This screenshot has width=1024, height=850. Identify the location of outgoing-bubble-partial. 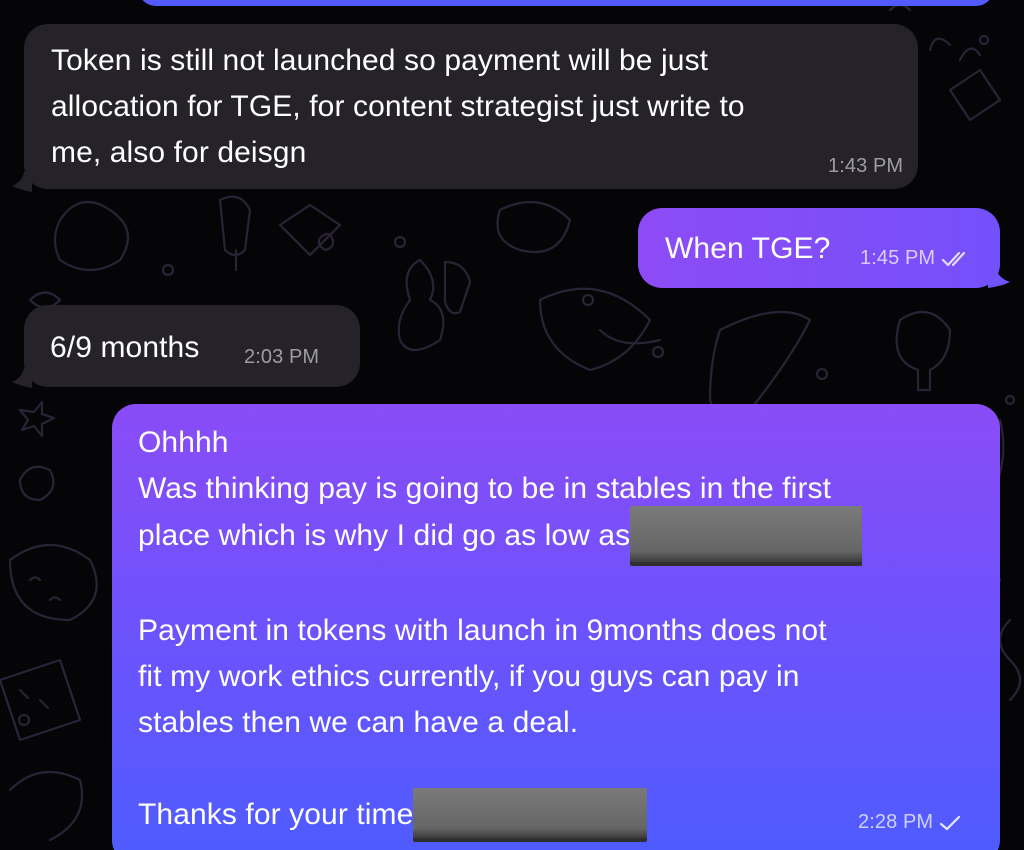
(566, 3).